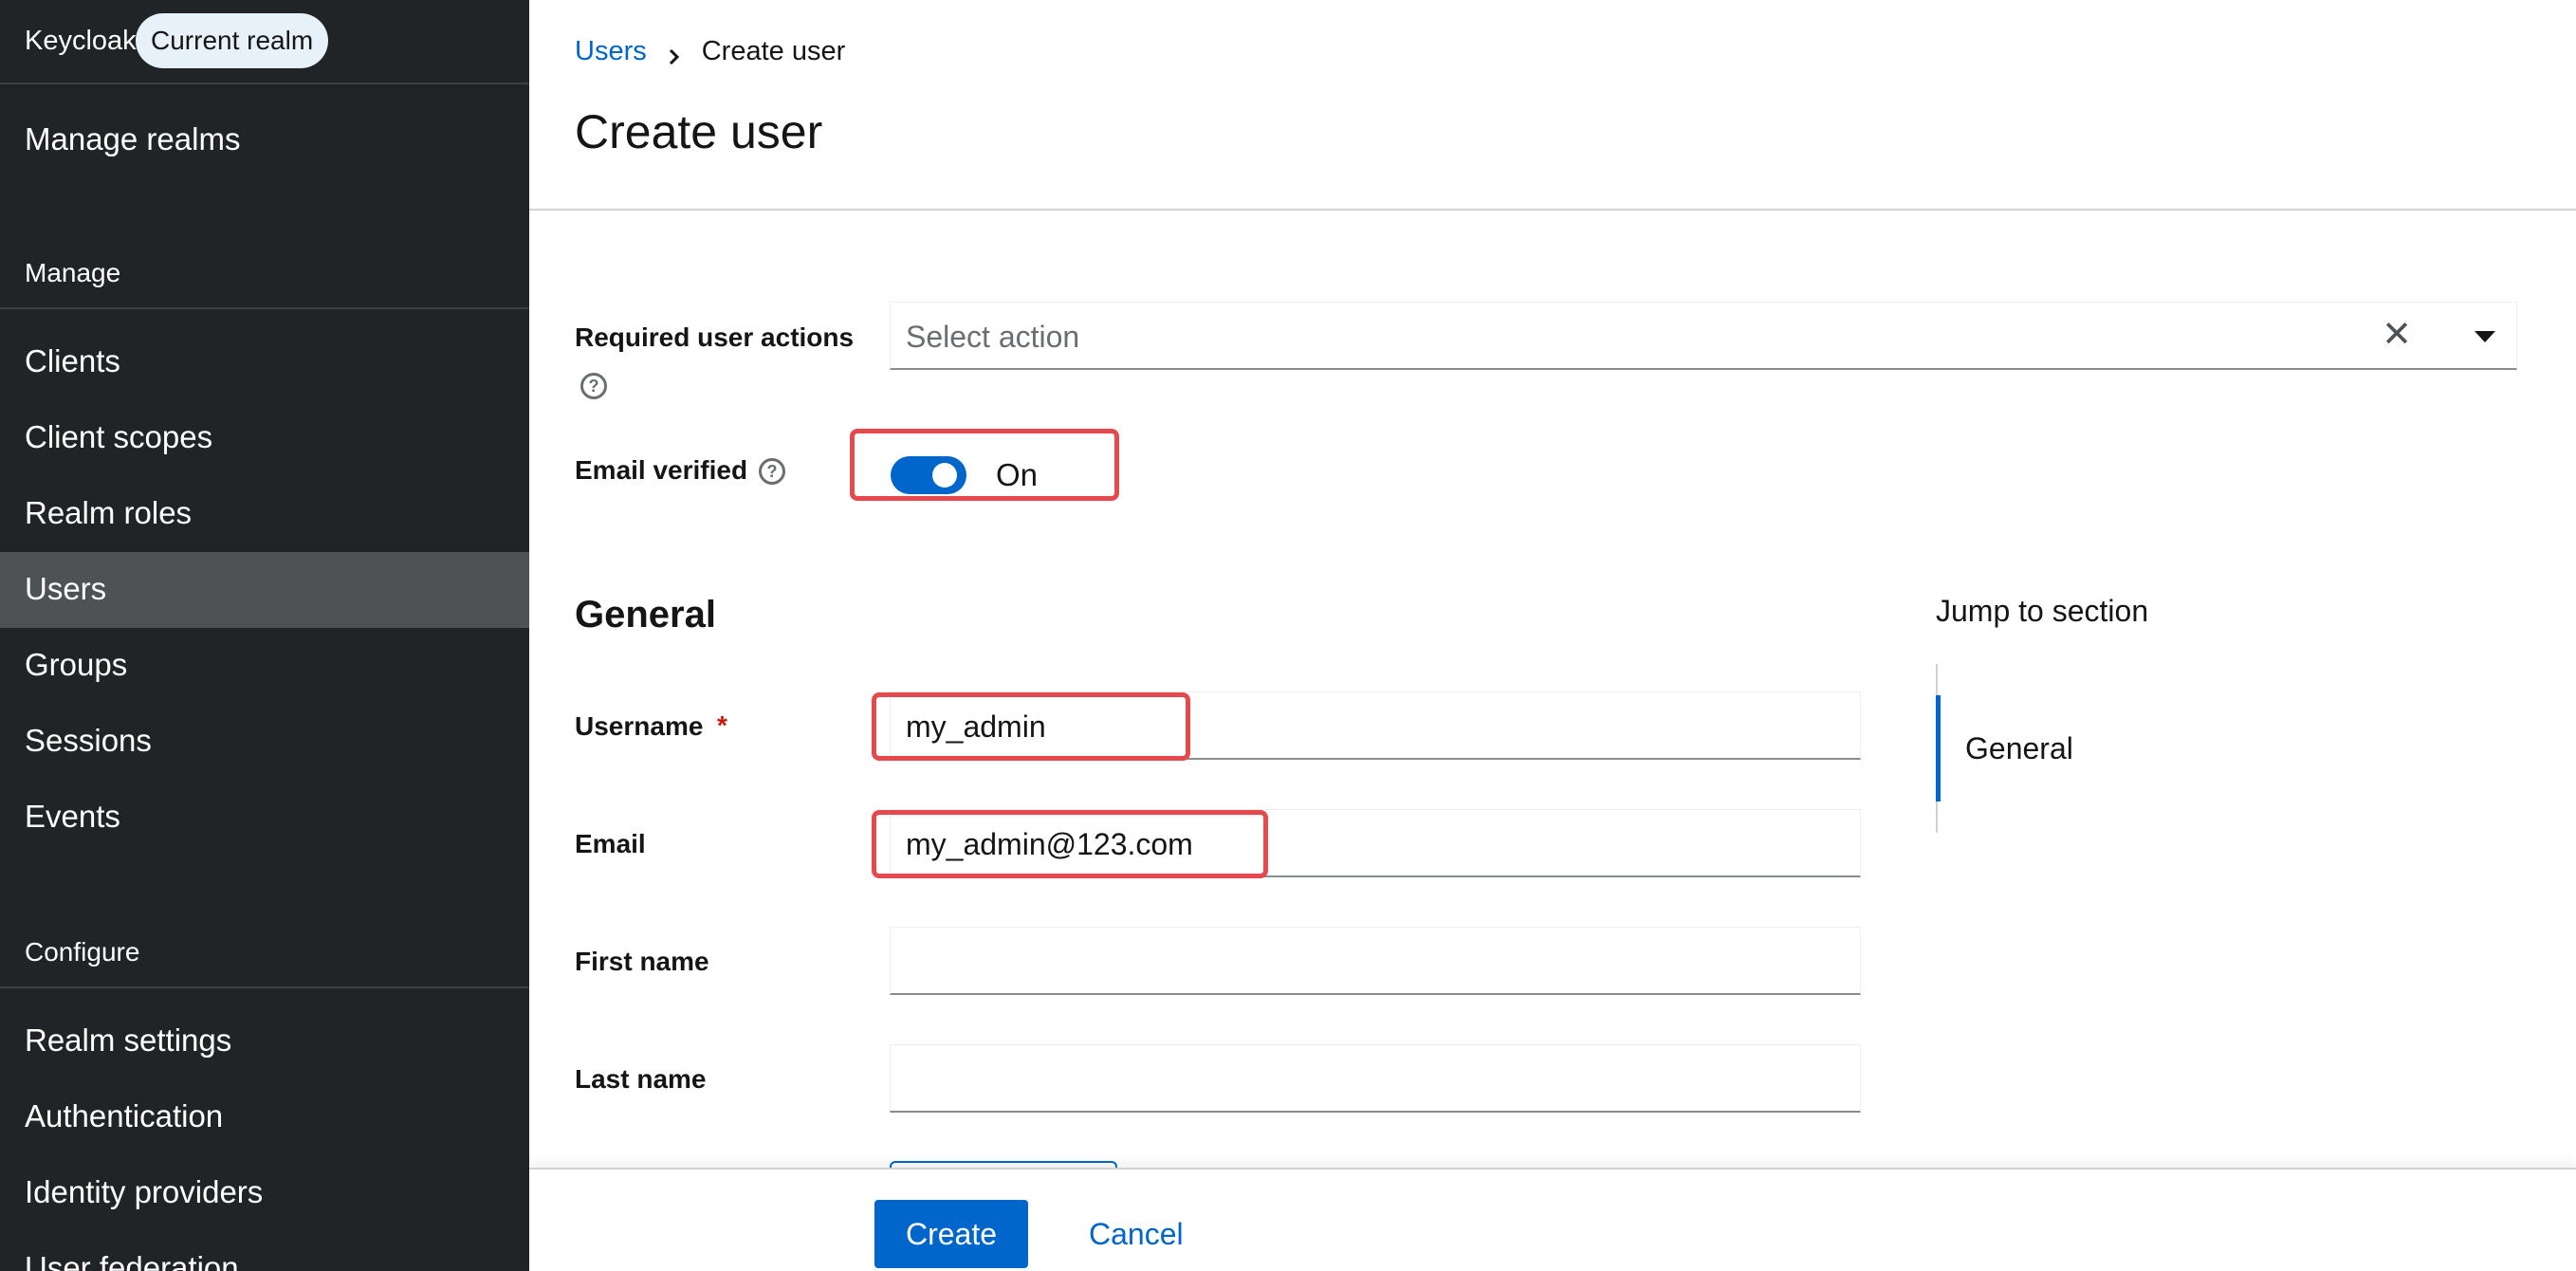 The width and height of the screenshot is (2576, 1271). Describe the element at coordinates (232, 40) in the screenshot. I see `current-realm-badge: Current realm` at that location.